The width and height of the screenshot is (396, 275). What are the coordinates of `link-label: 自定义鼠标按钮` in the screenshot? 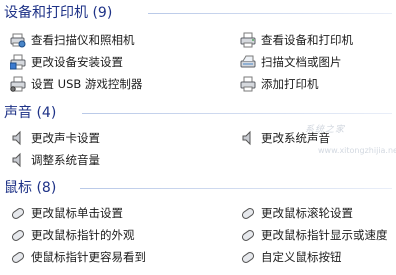 It's located at (301, 257).